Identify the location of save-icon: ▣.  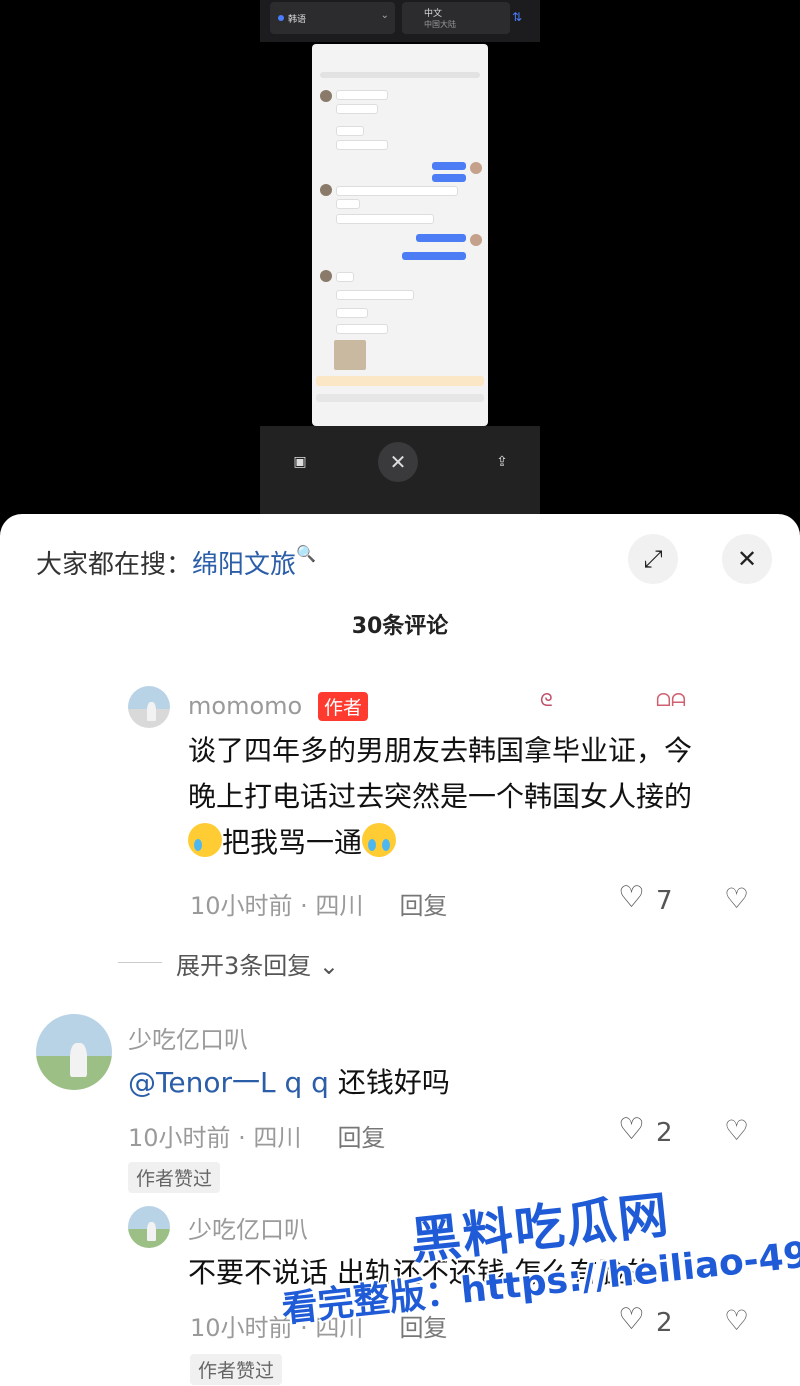
(300, 462).